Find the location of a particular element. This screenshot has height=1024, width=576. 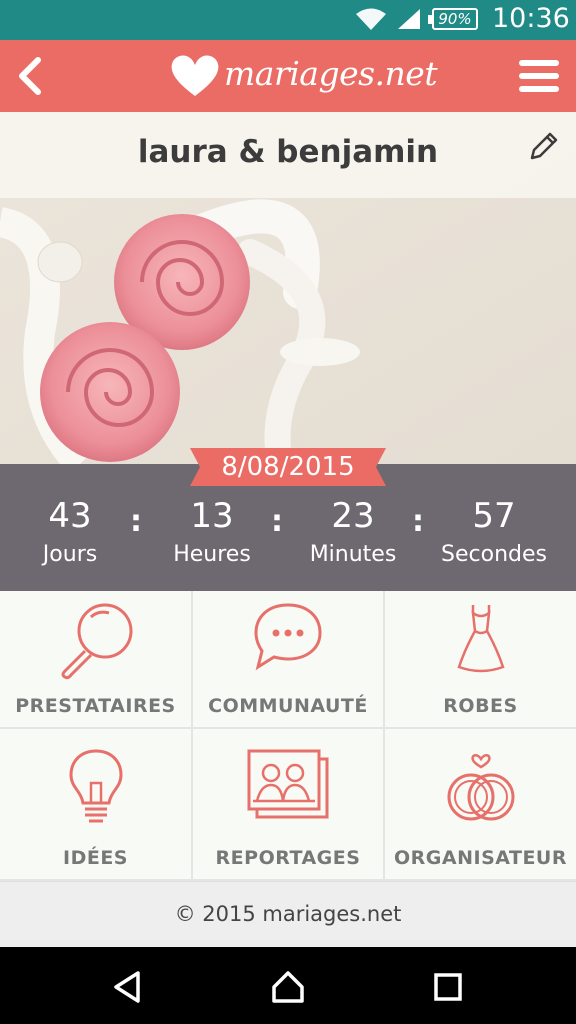

menu-item-organisateur: ORGANISATEUR is located at coordinates (480, 805).